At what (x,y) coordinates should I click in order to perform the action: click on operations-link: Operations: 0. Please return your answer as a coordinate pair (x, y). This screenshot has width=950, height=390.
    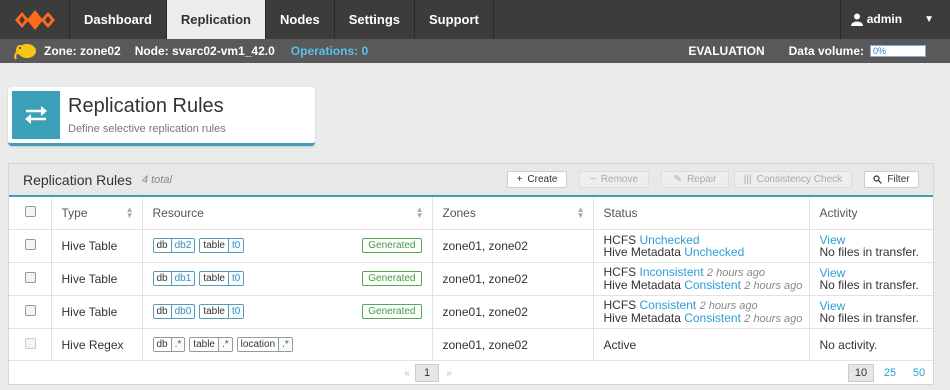
    Looking at the image, I should click on (329, 51).